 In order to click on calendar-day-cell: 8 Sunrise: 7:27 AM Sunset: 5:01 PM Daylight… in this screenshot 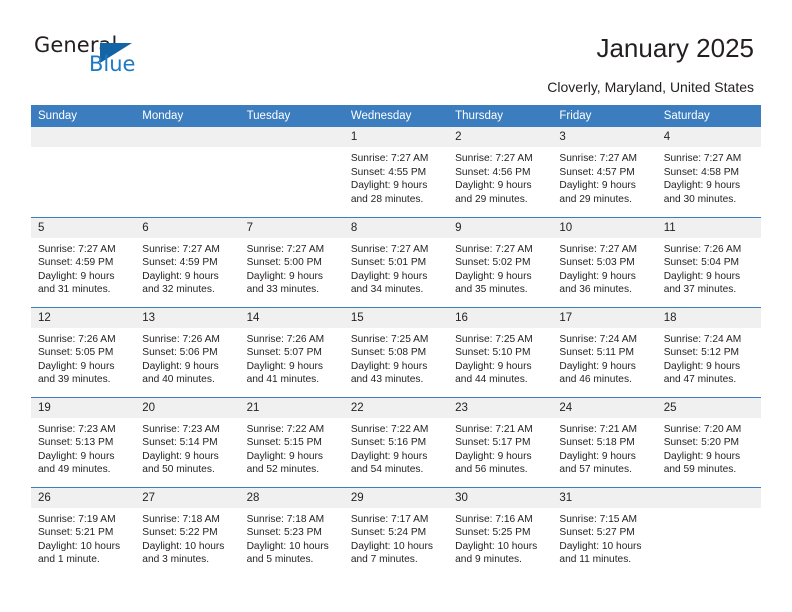, I will do `click(396, 261)`.